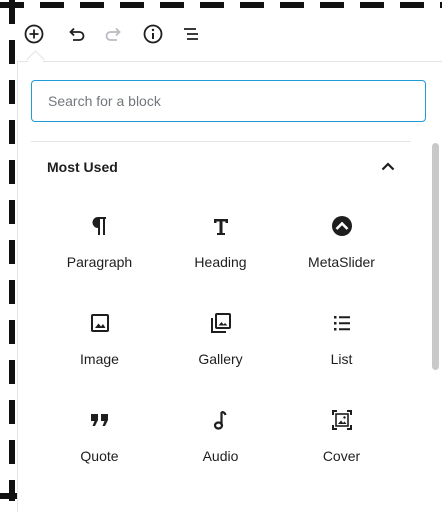  What do you see at coordinates (221, 141) in the screenshot?
I see `panel-divider` at bounding box center [221, 141].